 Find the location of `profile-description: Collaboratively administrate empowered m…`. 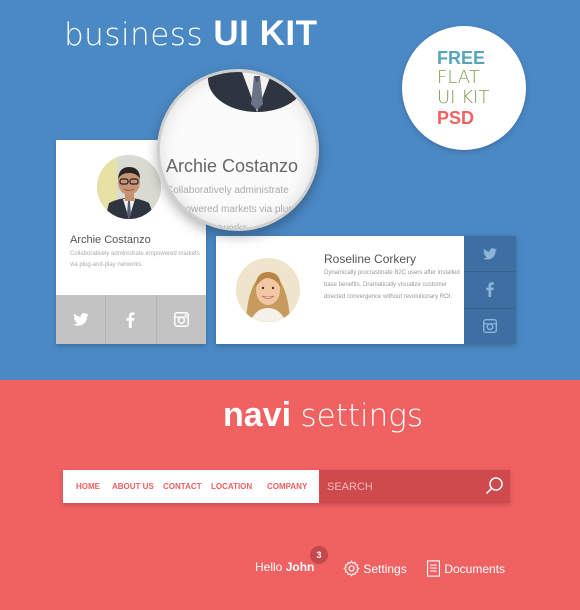

profile-description: Collaboratively administrate empowered m… is located at coordinates (135, 259).